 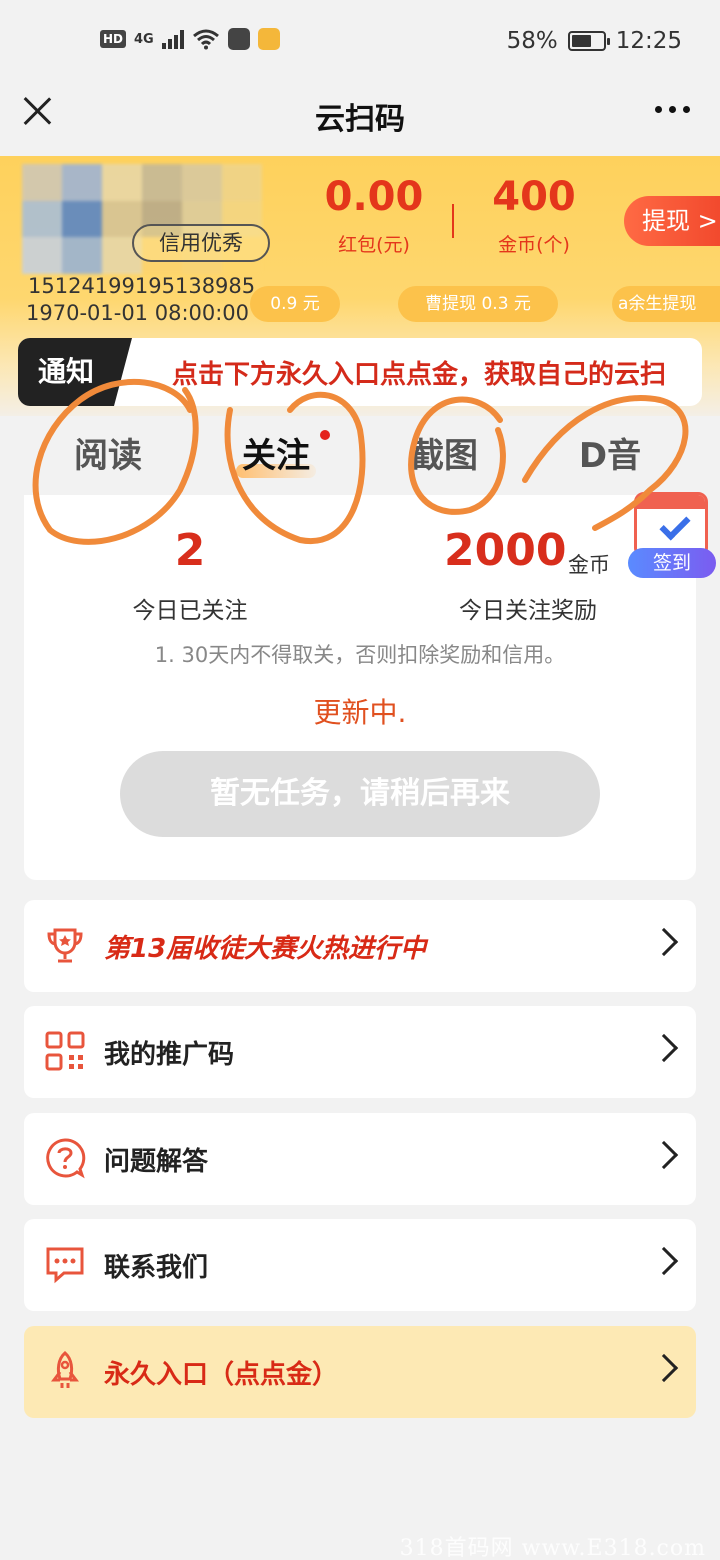 I want to click on menu-label: 永久入口（点点金）, so click(x=221, y=1375).